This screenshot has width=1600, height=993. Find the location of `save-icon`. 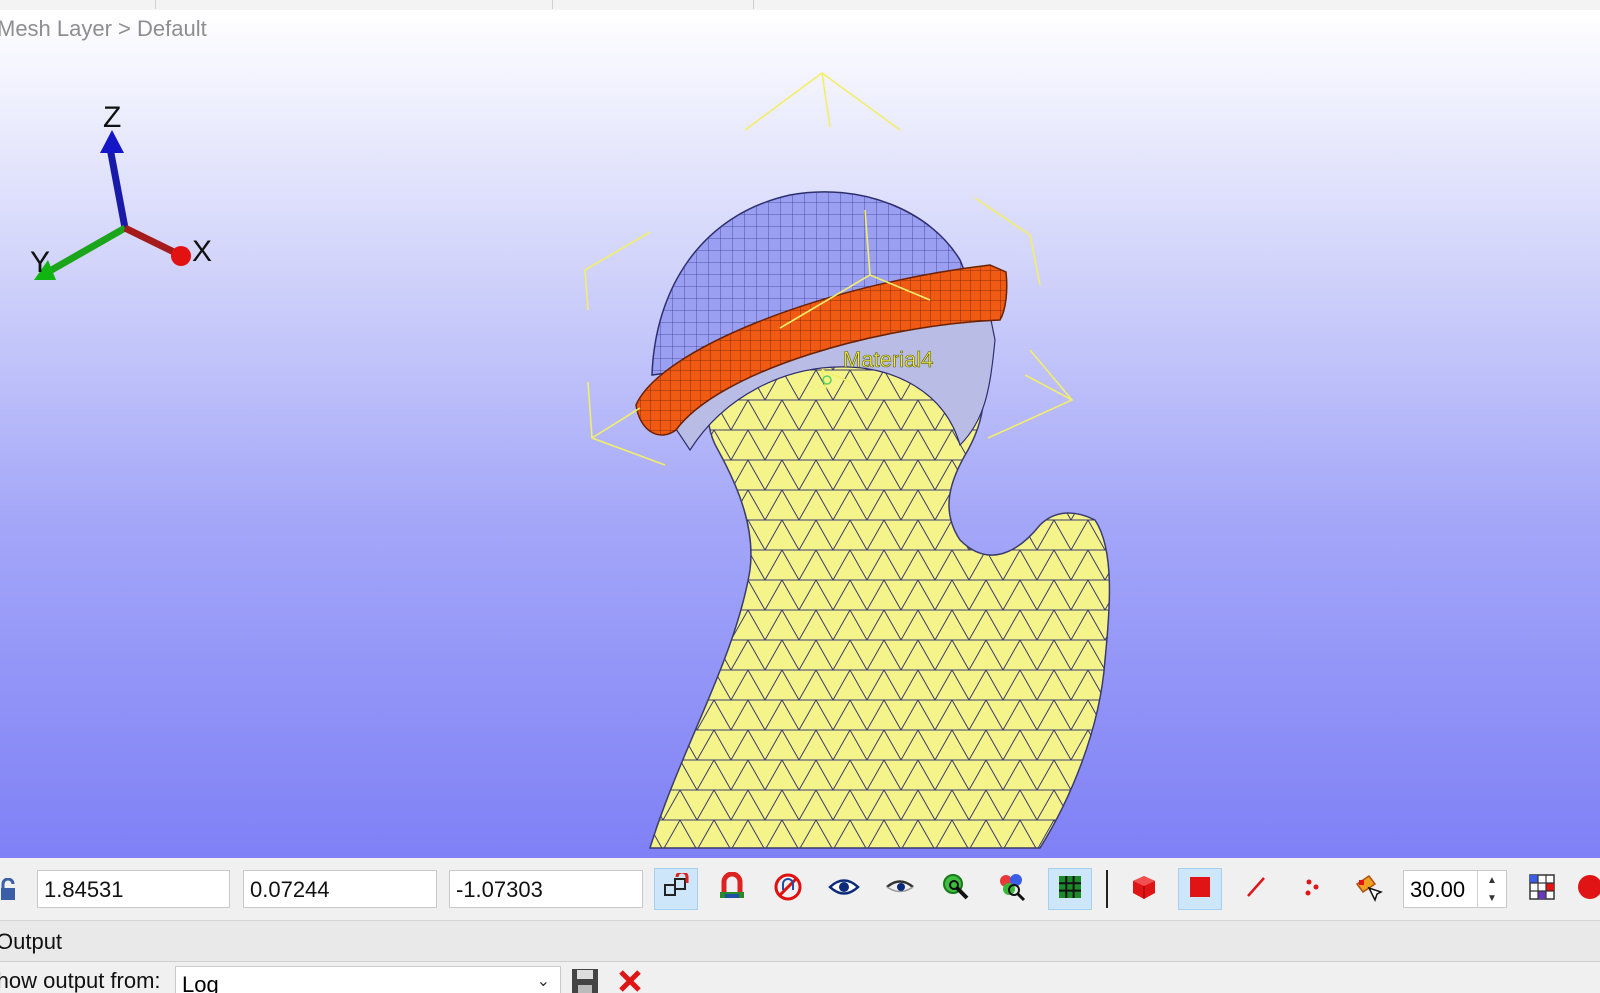

save-icon is located at coordinates (585, 980).